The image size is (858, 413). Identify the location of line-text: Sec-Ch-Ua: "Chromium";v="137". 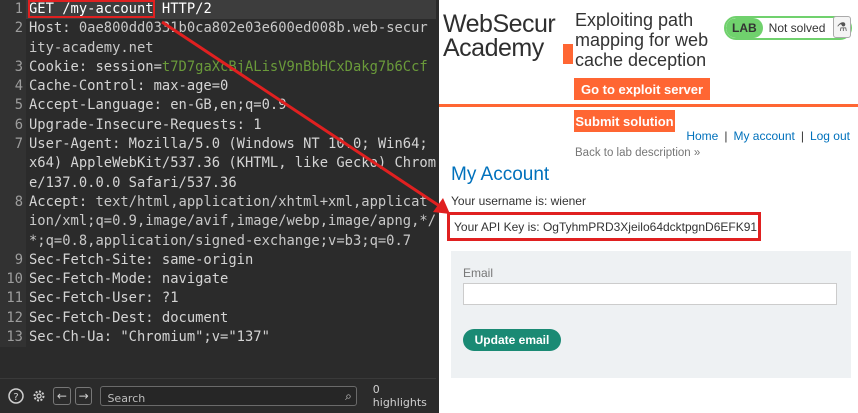
(231, 337).